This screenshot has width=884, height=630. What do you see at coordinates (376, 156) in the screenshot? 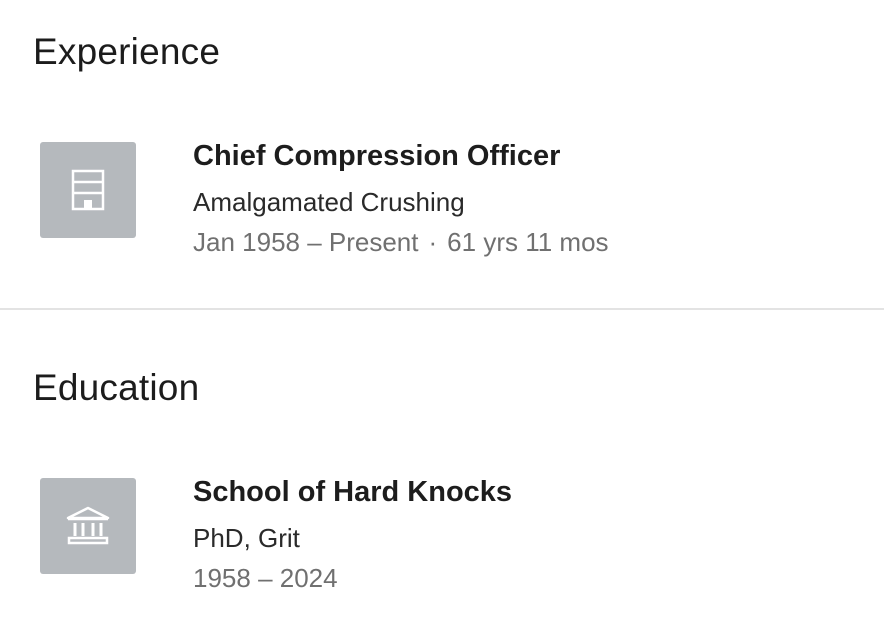
I see `job-title: Chief Compression Officer` at bounding box center [376, 156].